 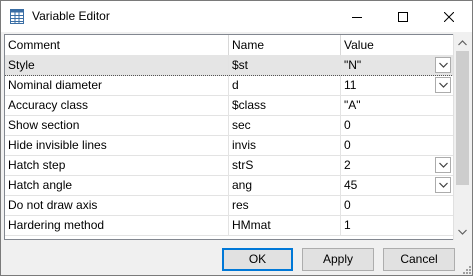 What do you see at coordinates (117, 125) in the screenshot?
I see `comment-cell: Show section` at bounding box center [117, 125].